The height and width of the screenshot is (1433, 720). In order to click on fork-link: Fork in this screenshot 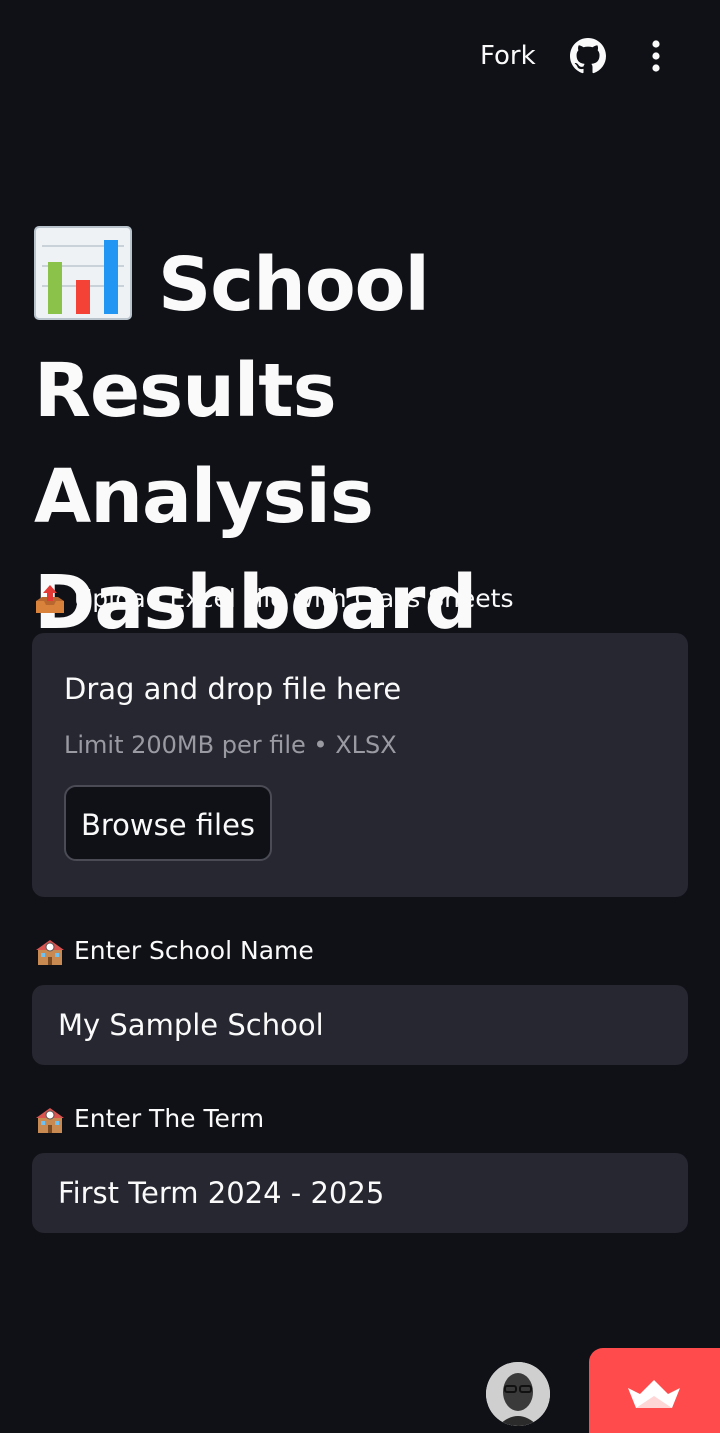, I will do `click(508, 56)`.